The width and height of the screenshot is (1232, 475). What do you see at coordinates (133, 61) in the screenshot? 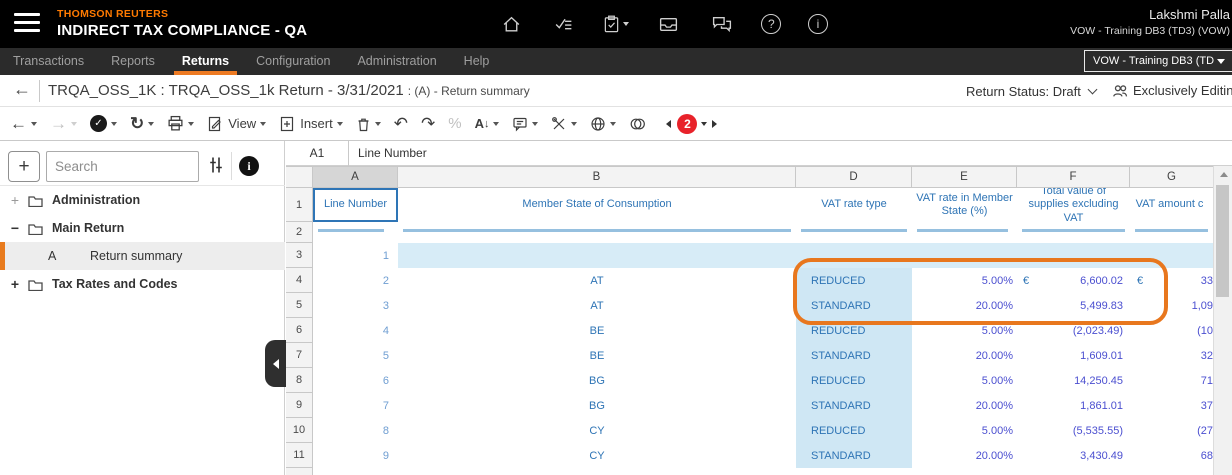
I see `nav-tab-reports: Reports` at bounding box center [133, 61].